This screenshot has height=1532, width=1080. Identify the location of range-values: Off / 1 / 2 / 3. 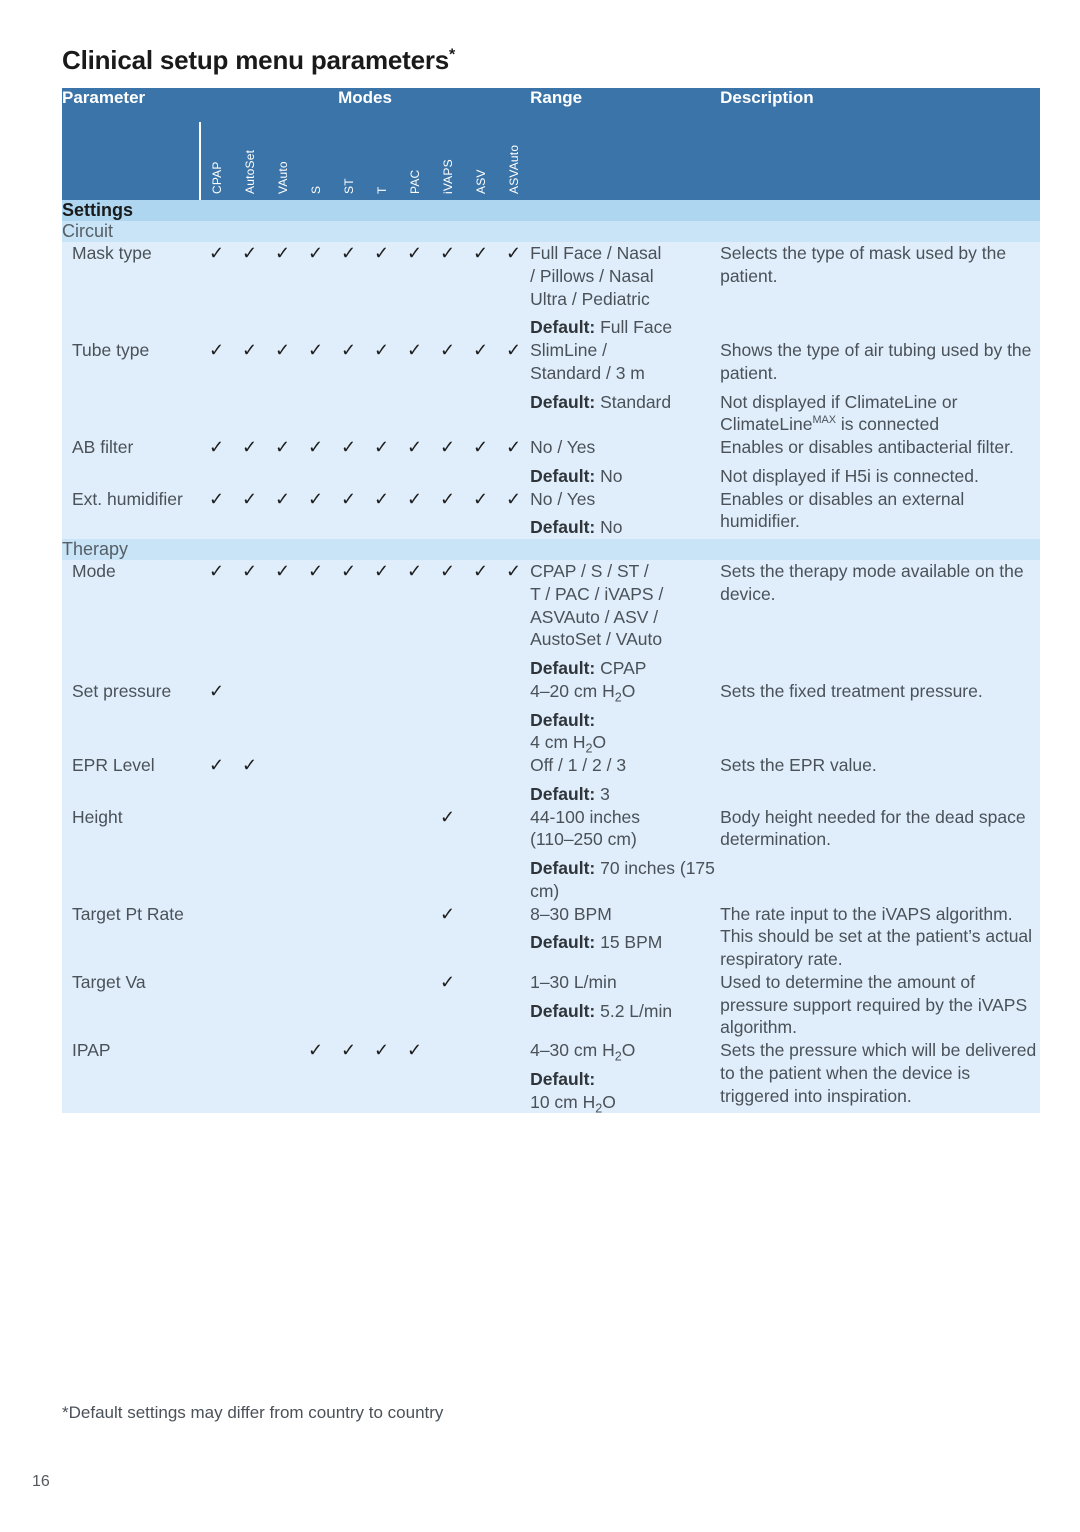
(578, 765).